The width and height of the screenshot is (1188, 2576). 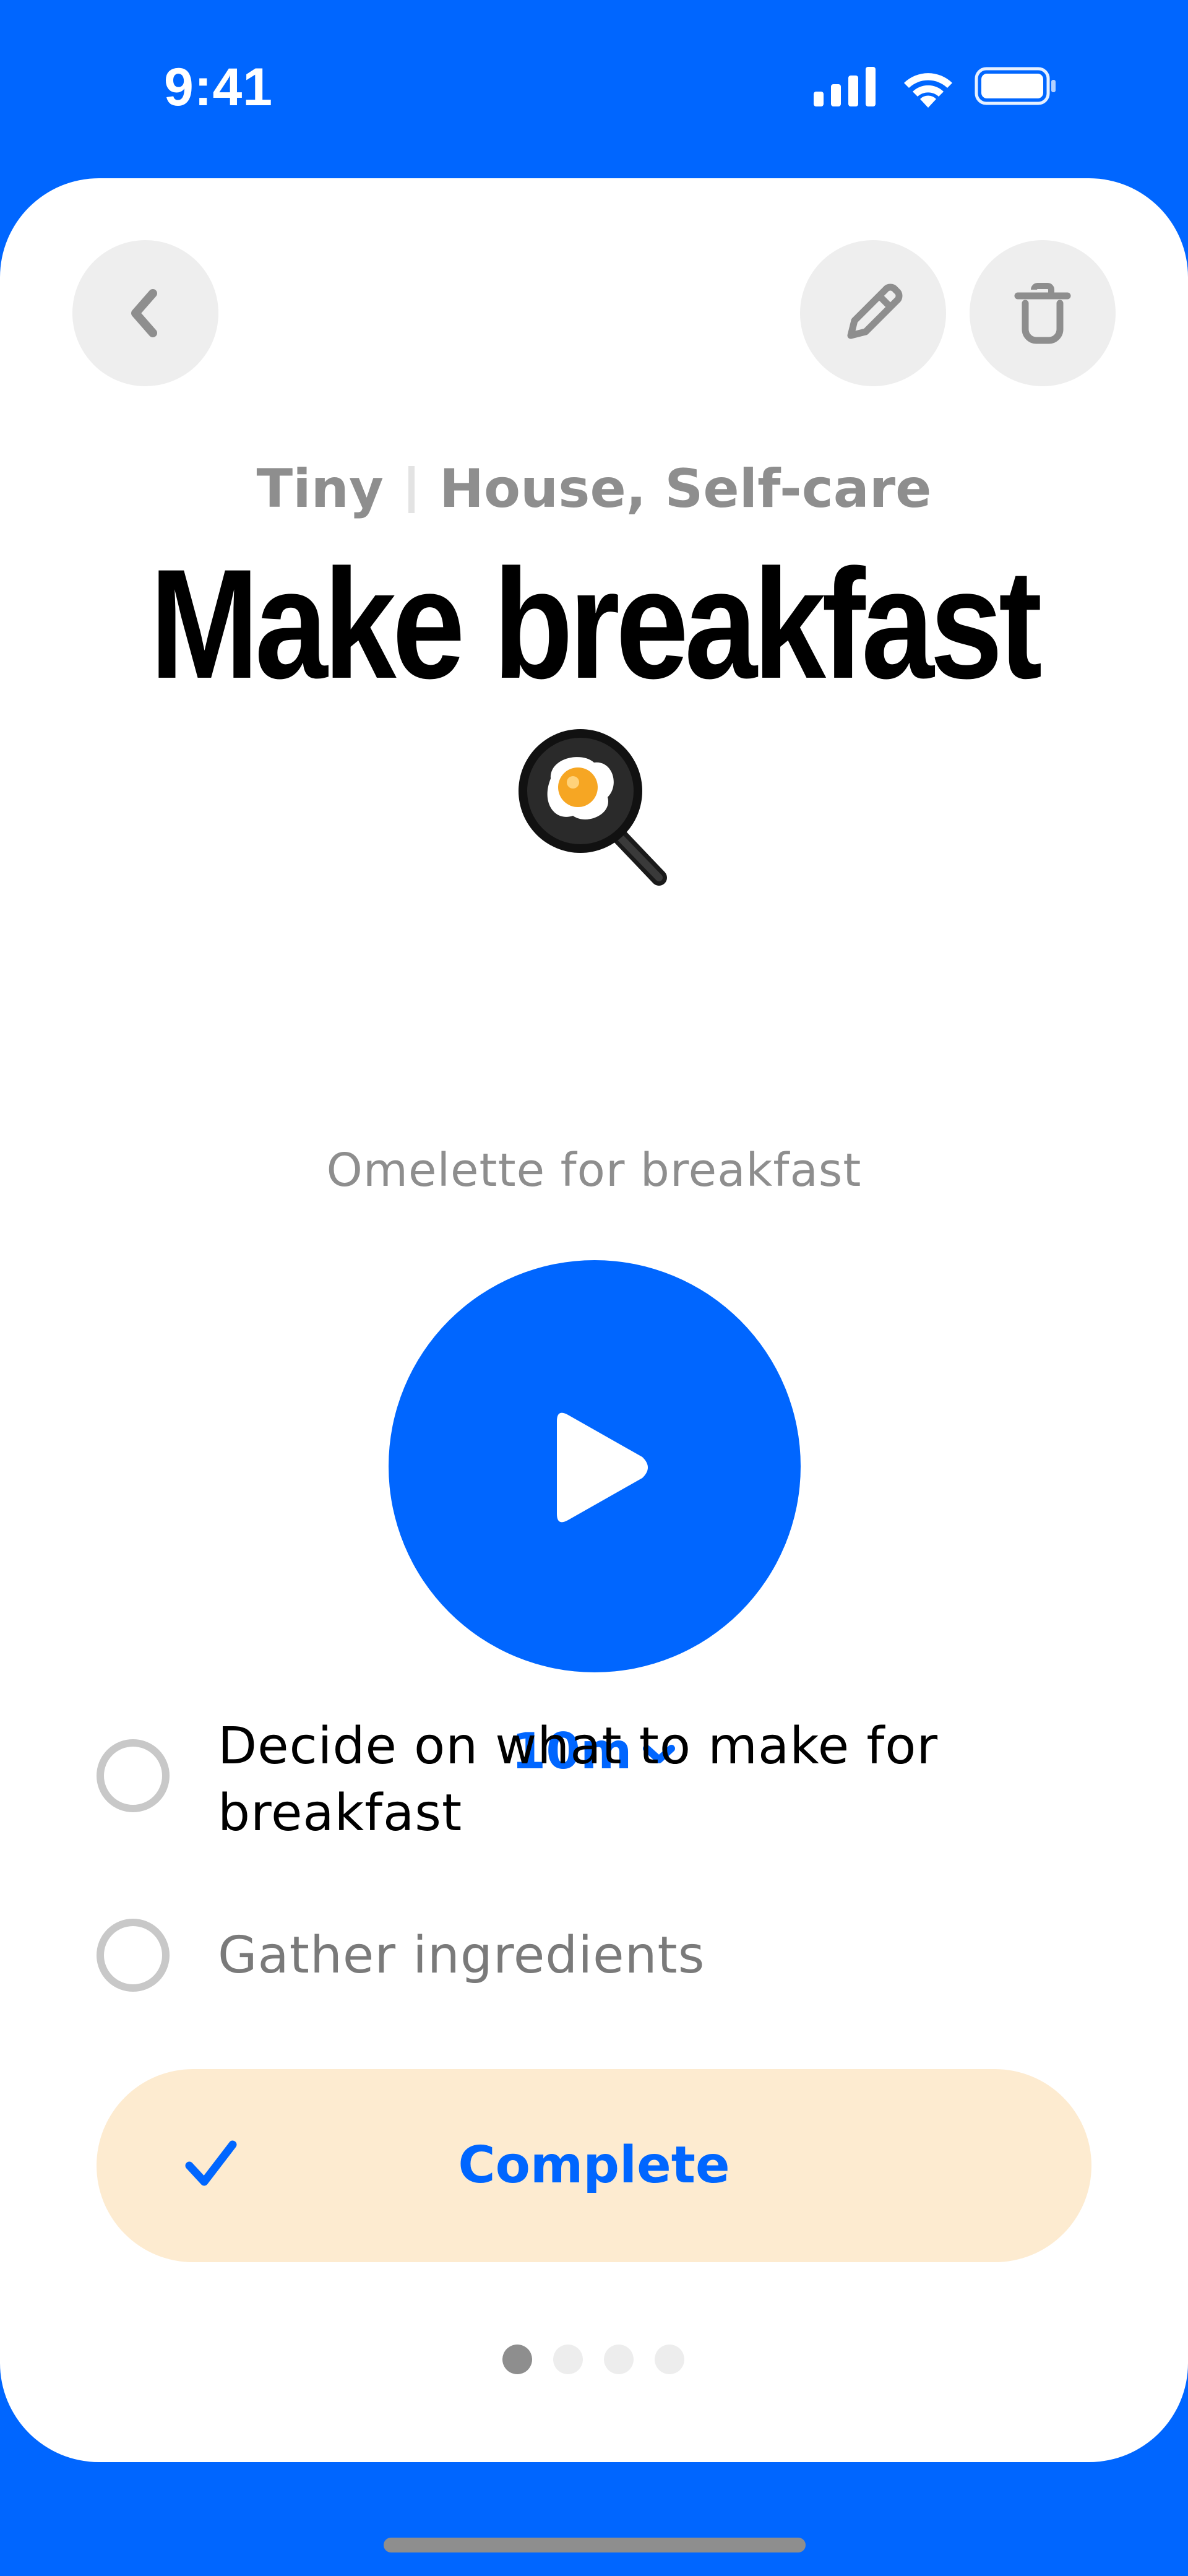 I want to click on frying-pan-egg-icon, so click(x=593, y=807).